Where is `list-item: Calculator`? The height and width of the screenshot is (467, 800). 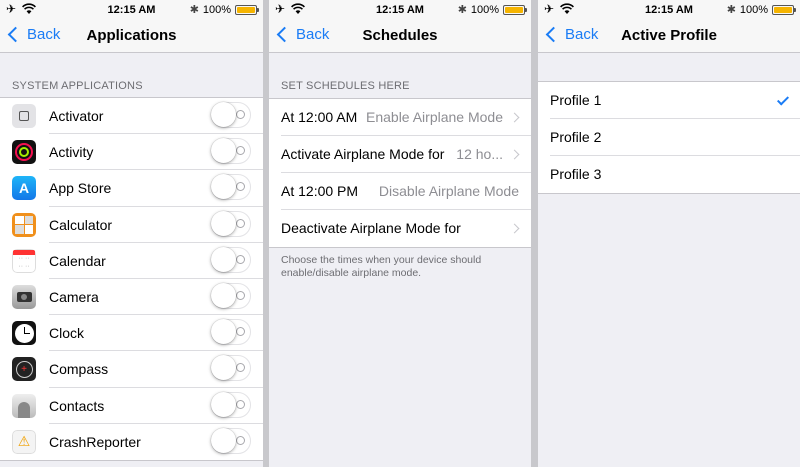
list-item: Calculator is located at coordinates (131, 225).